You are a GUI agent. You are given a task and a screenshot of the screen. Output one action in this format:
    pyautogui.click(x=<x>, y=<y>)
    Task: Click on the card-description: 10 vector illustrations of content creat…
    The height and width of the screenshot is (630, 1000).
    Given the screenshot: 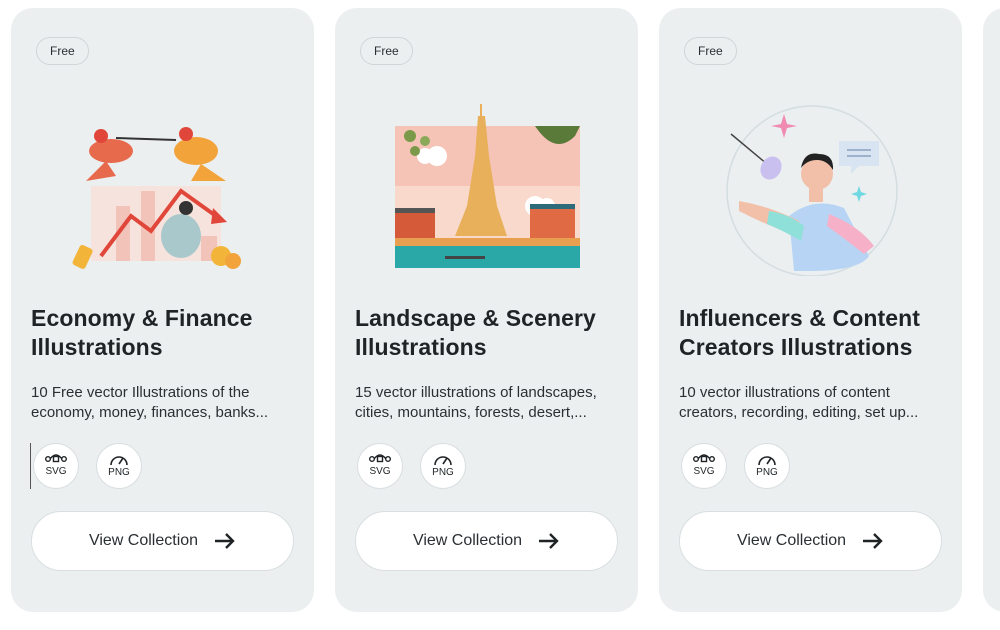 What is the action you would take?
    pyautogui.click(x=799, y=402)
    